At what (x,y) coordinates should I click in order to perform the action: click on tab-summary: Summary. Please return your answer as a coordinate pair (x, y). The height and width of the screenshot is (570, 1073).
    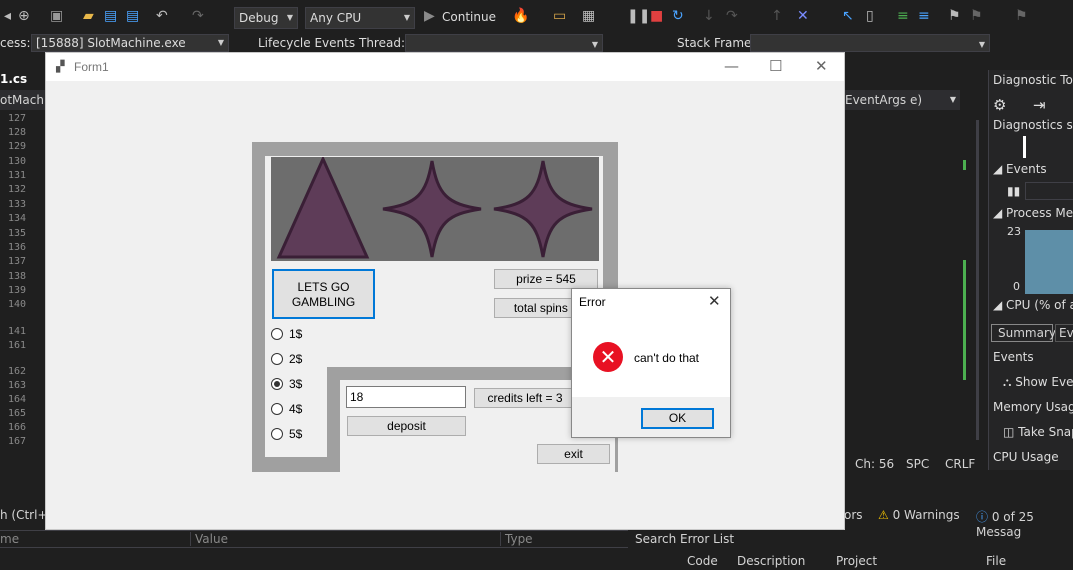
    Looking at the image, I should click on (1023, 333).